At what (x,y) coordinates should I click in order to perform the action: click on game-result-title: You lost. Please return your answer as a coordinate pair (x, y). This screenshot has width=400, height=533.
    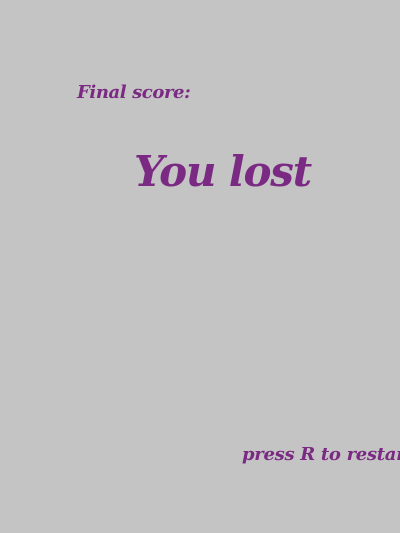
    Looking at the image, I should click on (223, 171).